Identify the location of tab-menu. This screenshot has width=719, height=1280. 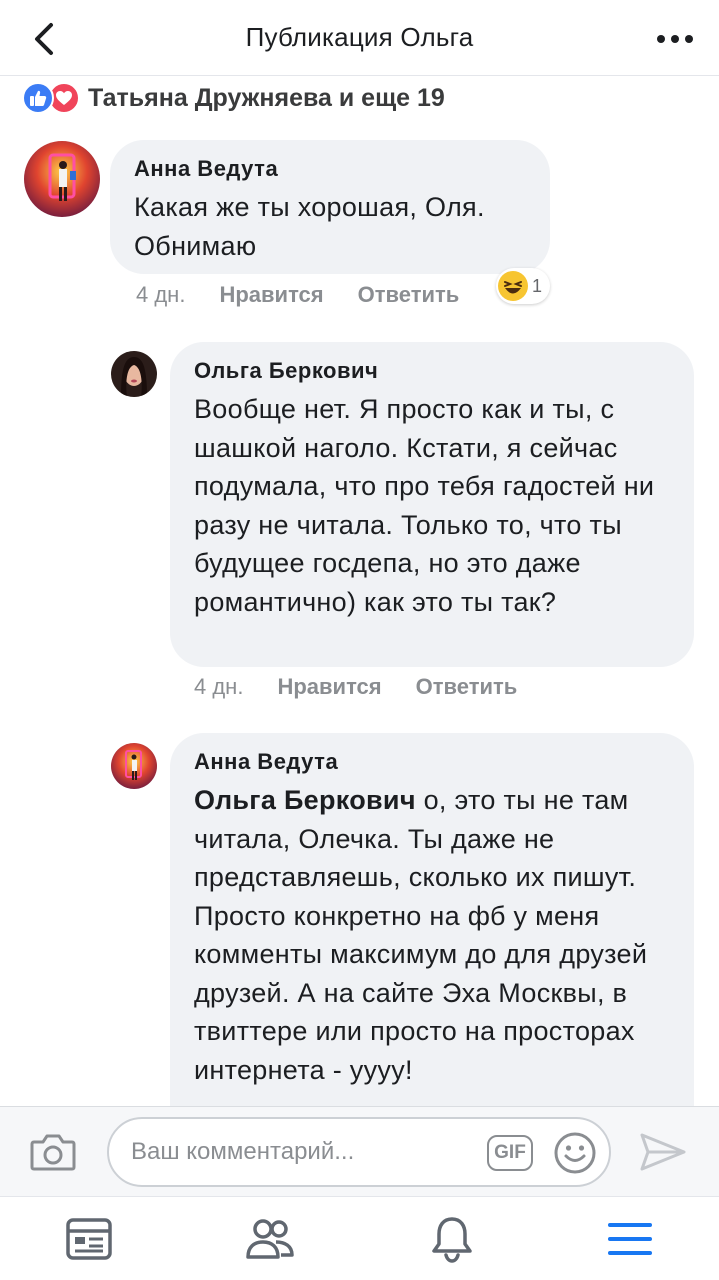
(630, 1239).